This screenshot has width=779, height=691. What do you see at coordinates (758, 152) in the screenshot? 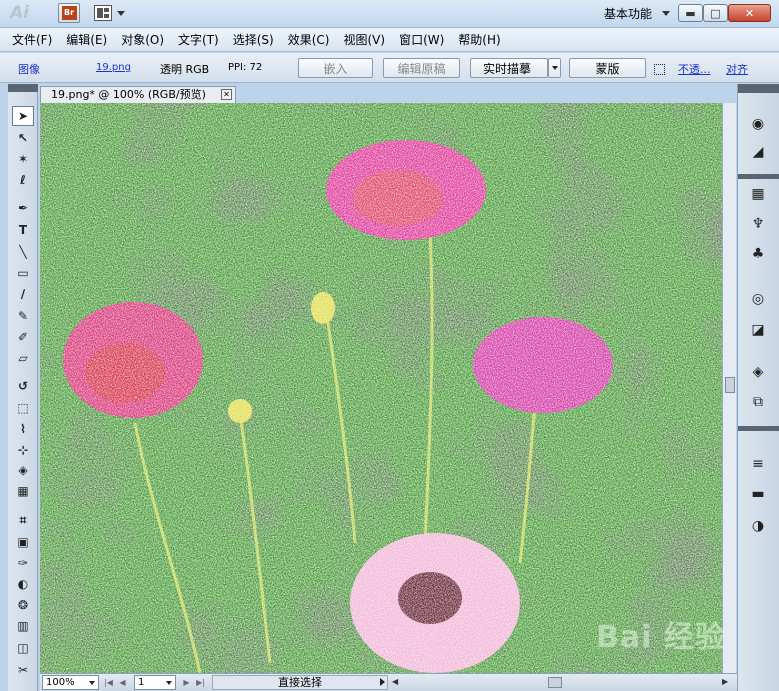
I see `color-guide-icon: ◢` at bounding box center [758, 152].